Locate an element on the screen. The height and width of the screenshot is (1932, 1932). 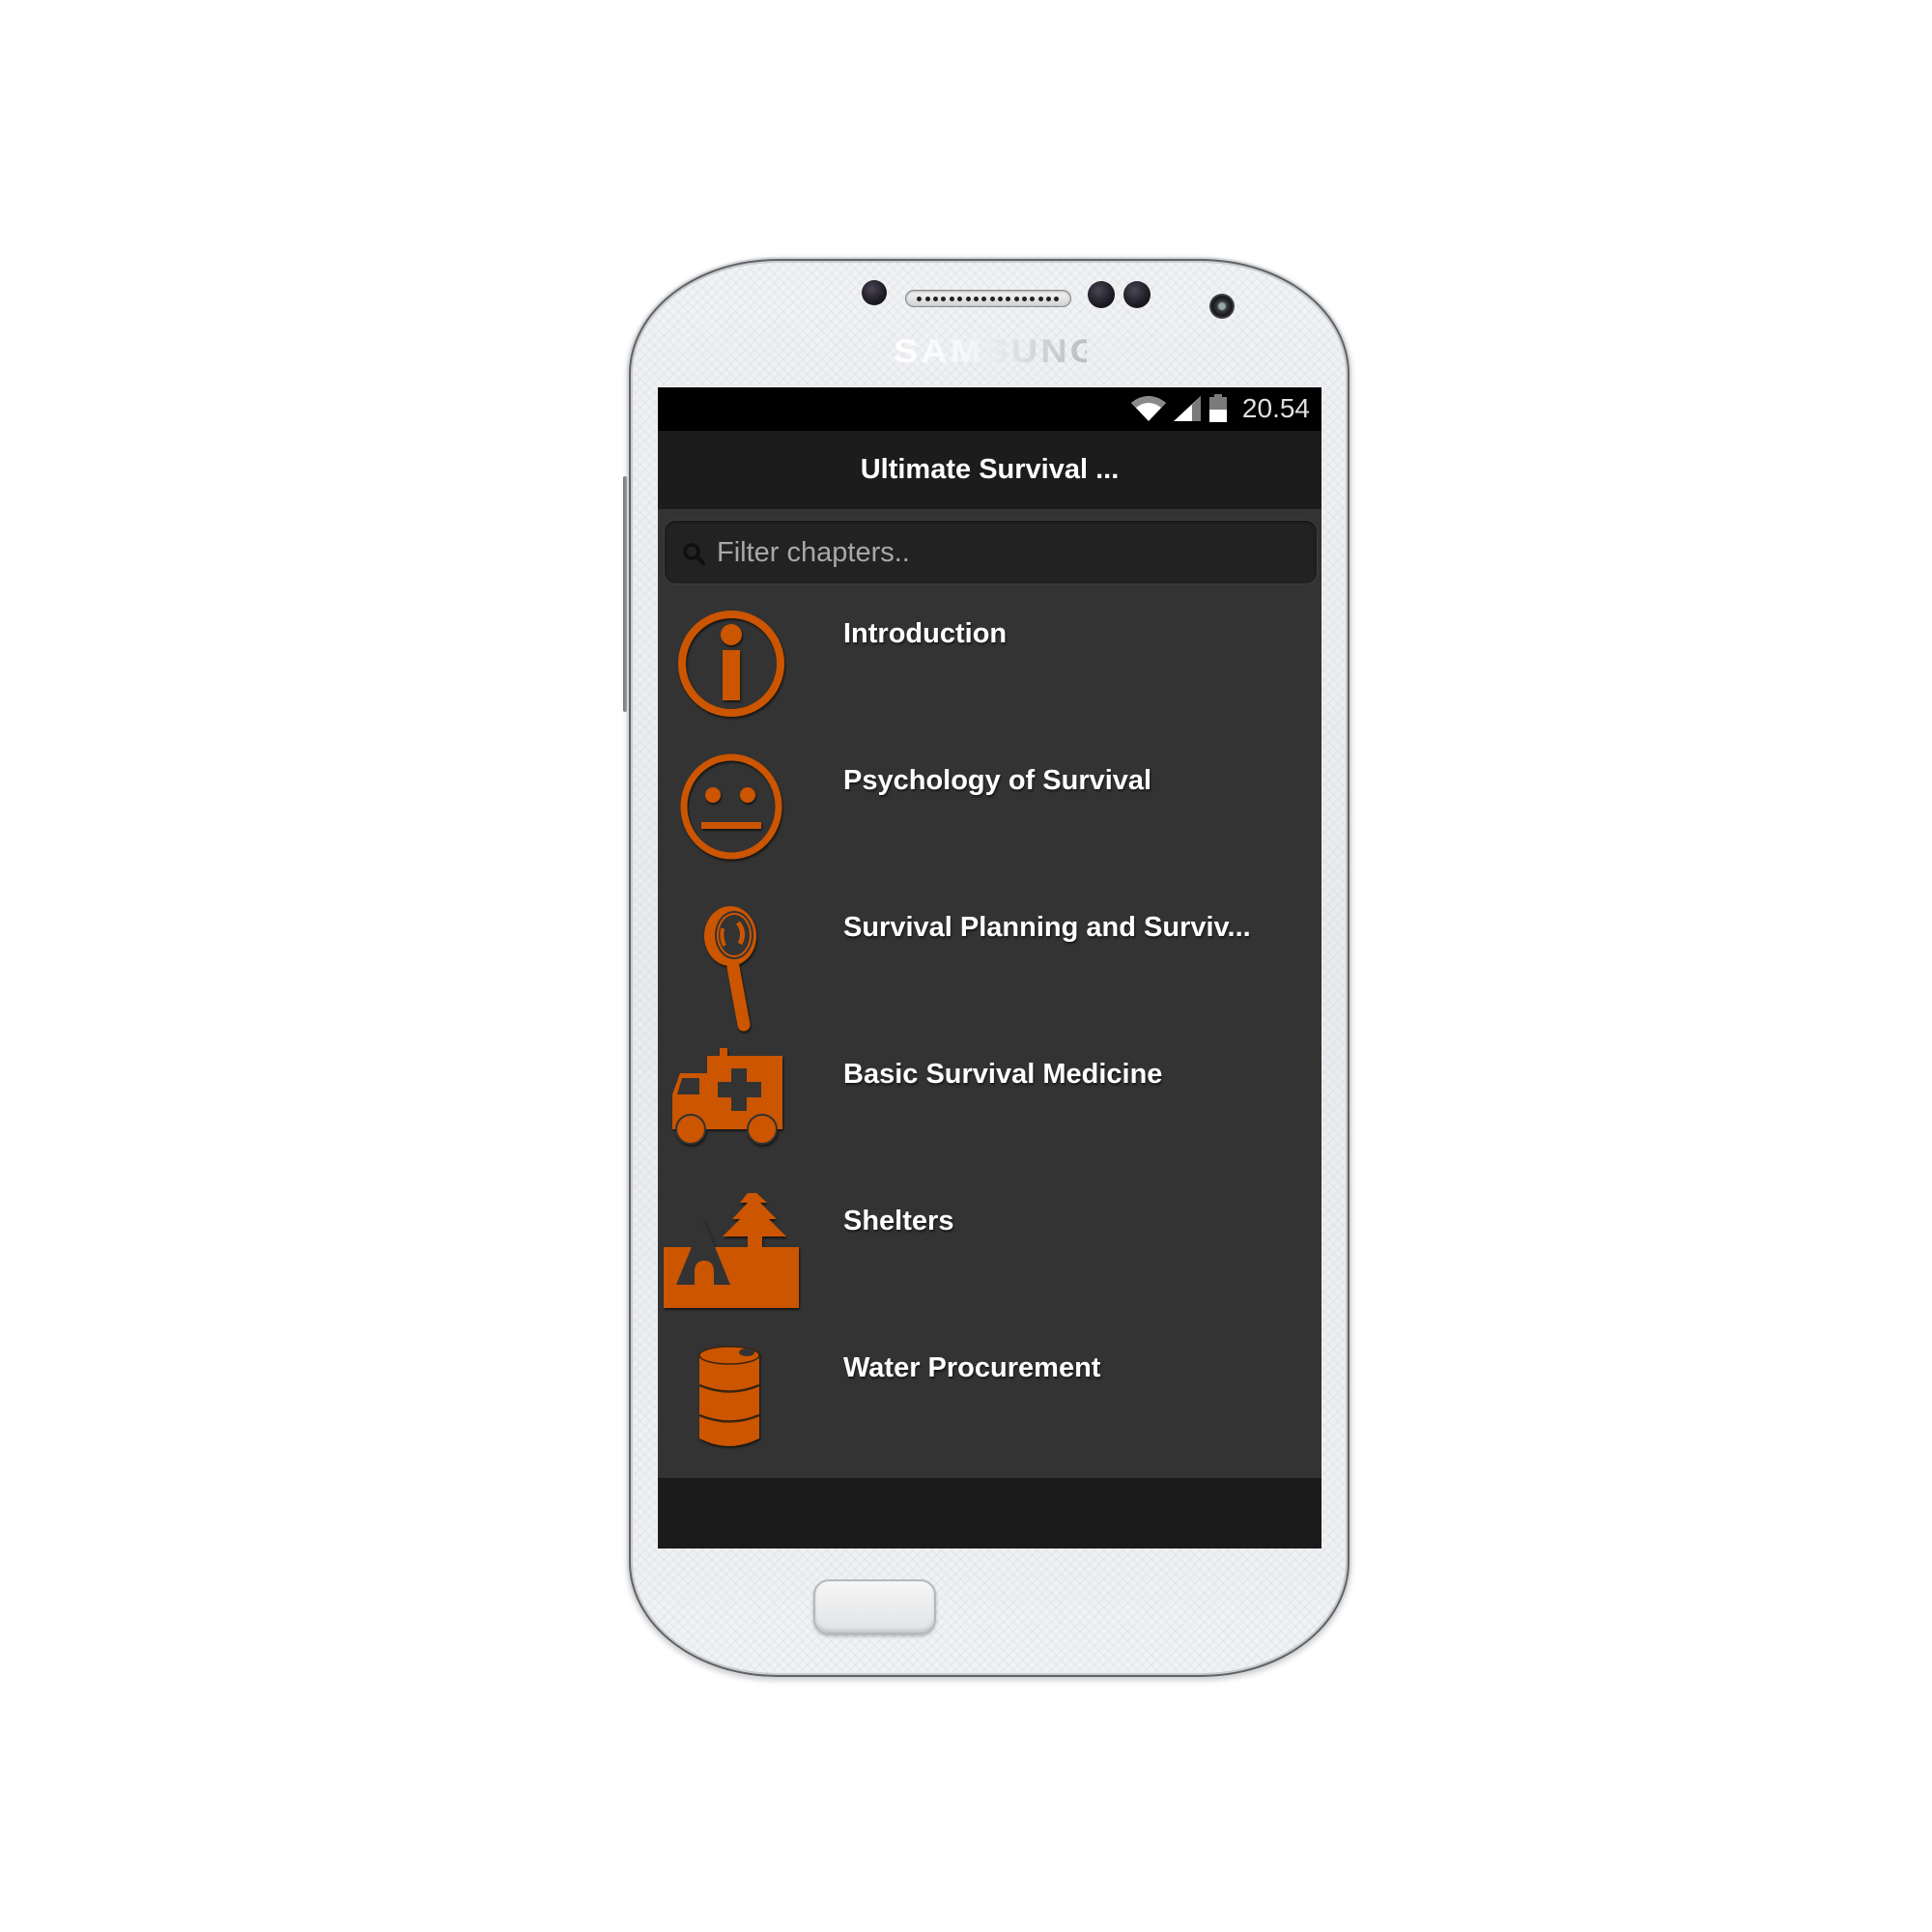
power-button is located at coordinates (1349, 641).